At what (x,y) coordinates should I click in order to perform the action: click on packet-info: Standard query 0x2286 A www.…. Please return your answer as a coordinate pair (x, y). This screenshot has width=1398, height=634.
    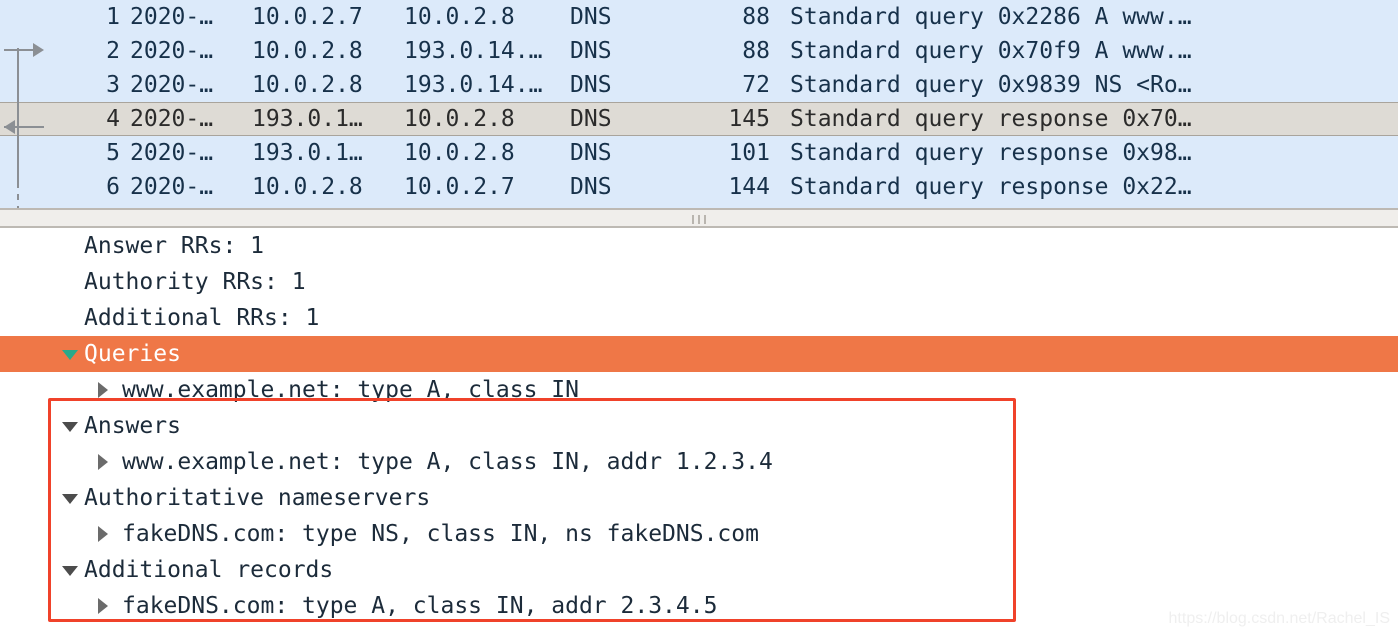
    Looking at the image, I should click on (991, 17).